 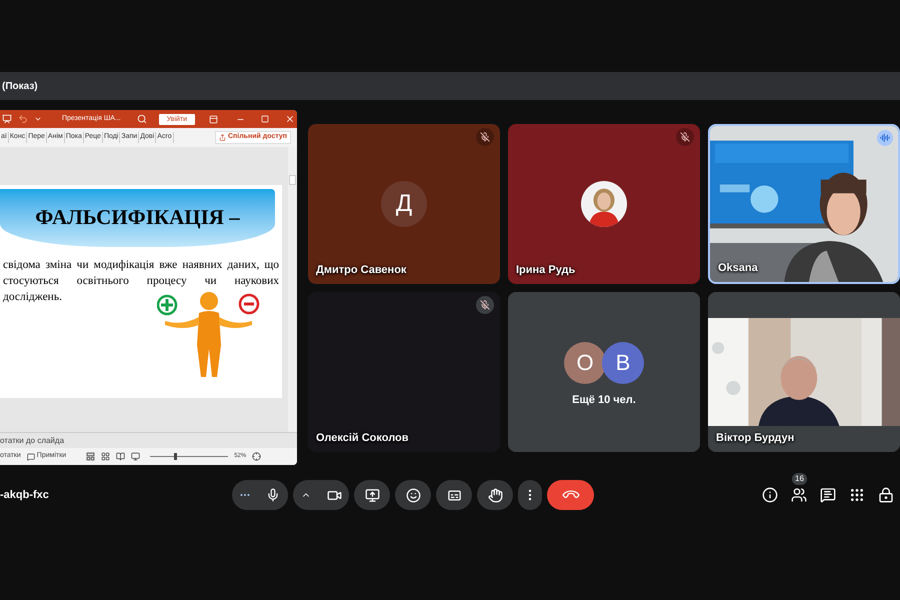 I want to click on raise-hand-button, so click(x=495, y=495).